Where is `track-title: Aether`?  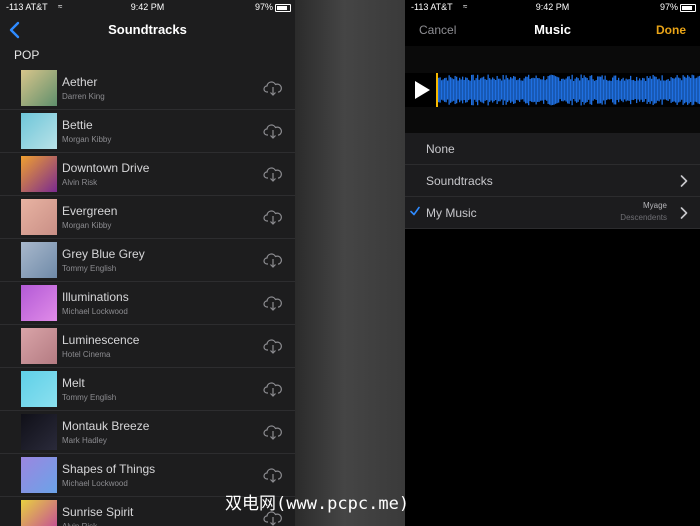 track-title: Aether is located at coordinates (80, 82).